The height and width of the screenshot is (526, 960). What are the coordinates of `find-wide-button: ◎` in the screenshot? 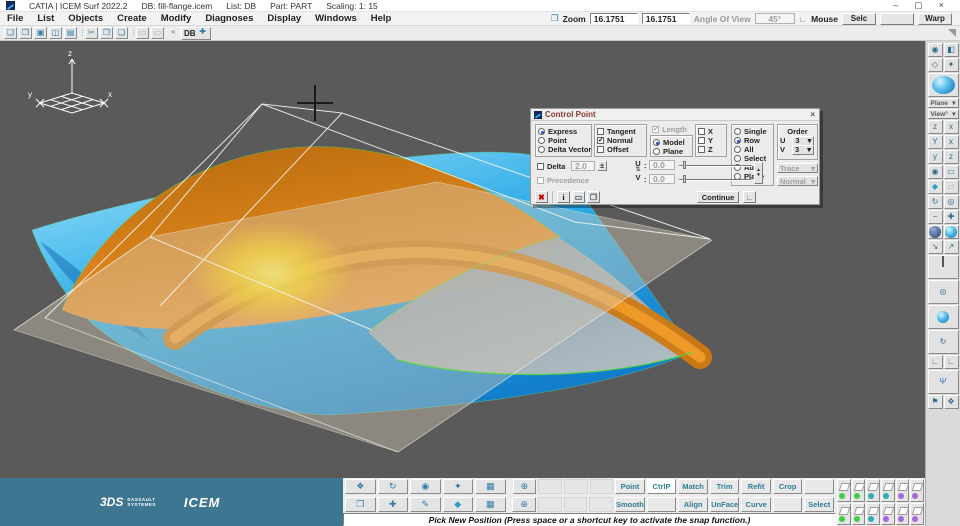 It's located at (943, 292).